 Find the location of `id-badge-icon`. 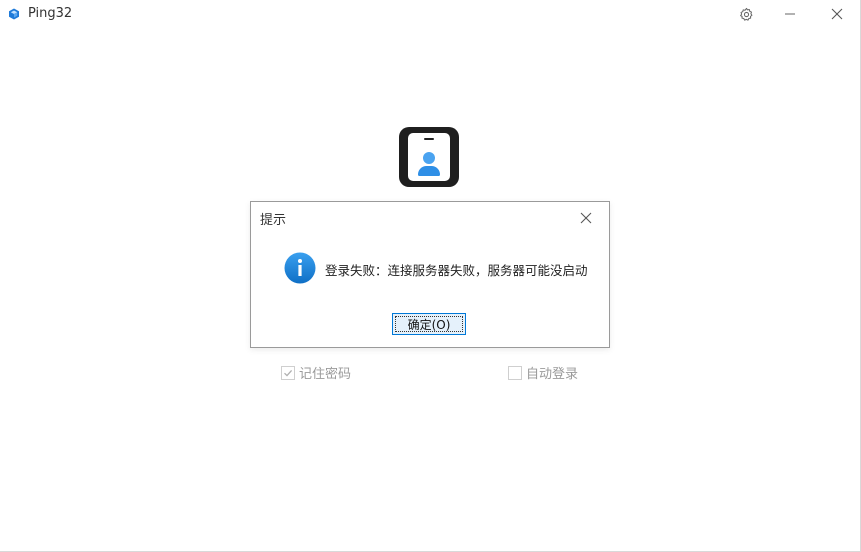

id-badge-icon is located at coordinates (429, 157).